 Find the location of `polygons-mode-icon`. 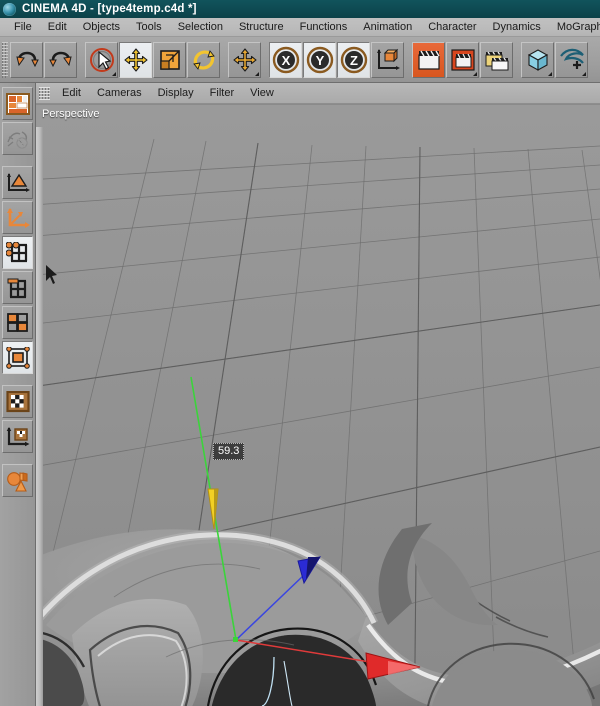

polygons-mode-icon is located at coordinates (18, 323).